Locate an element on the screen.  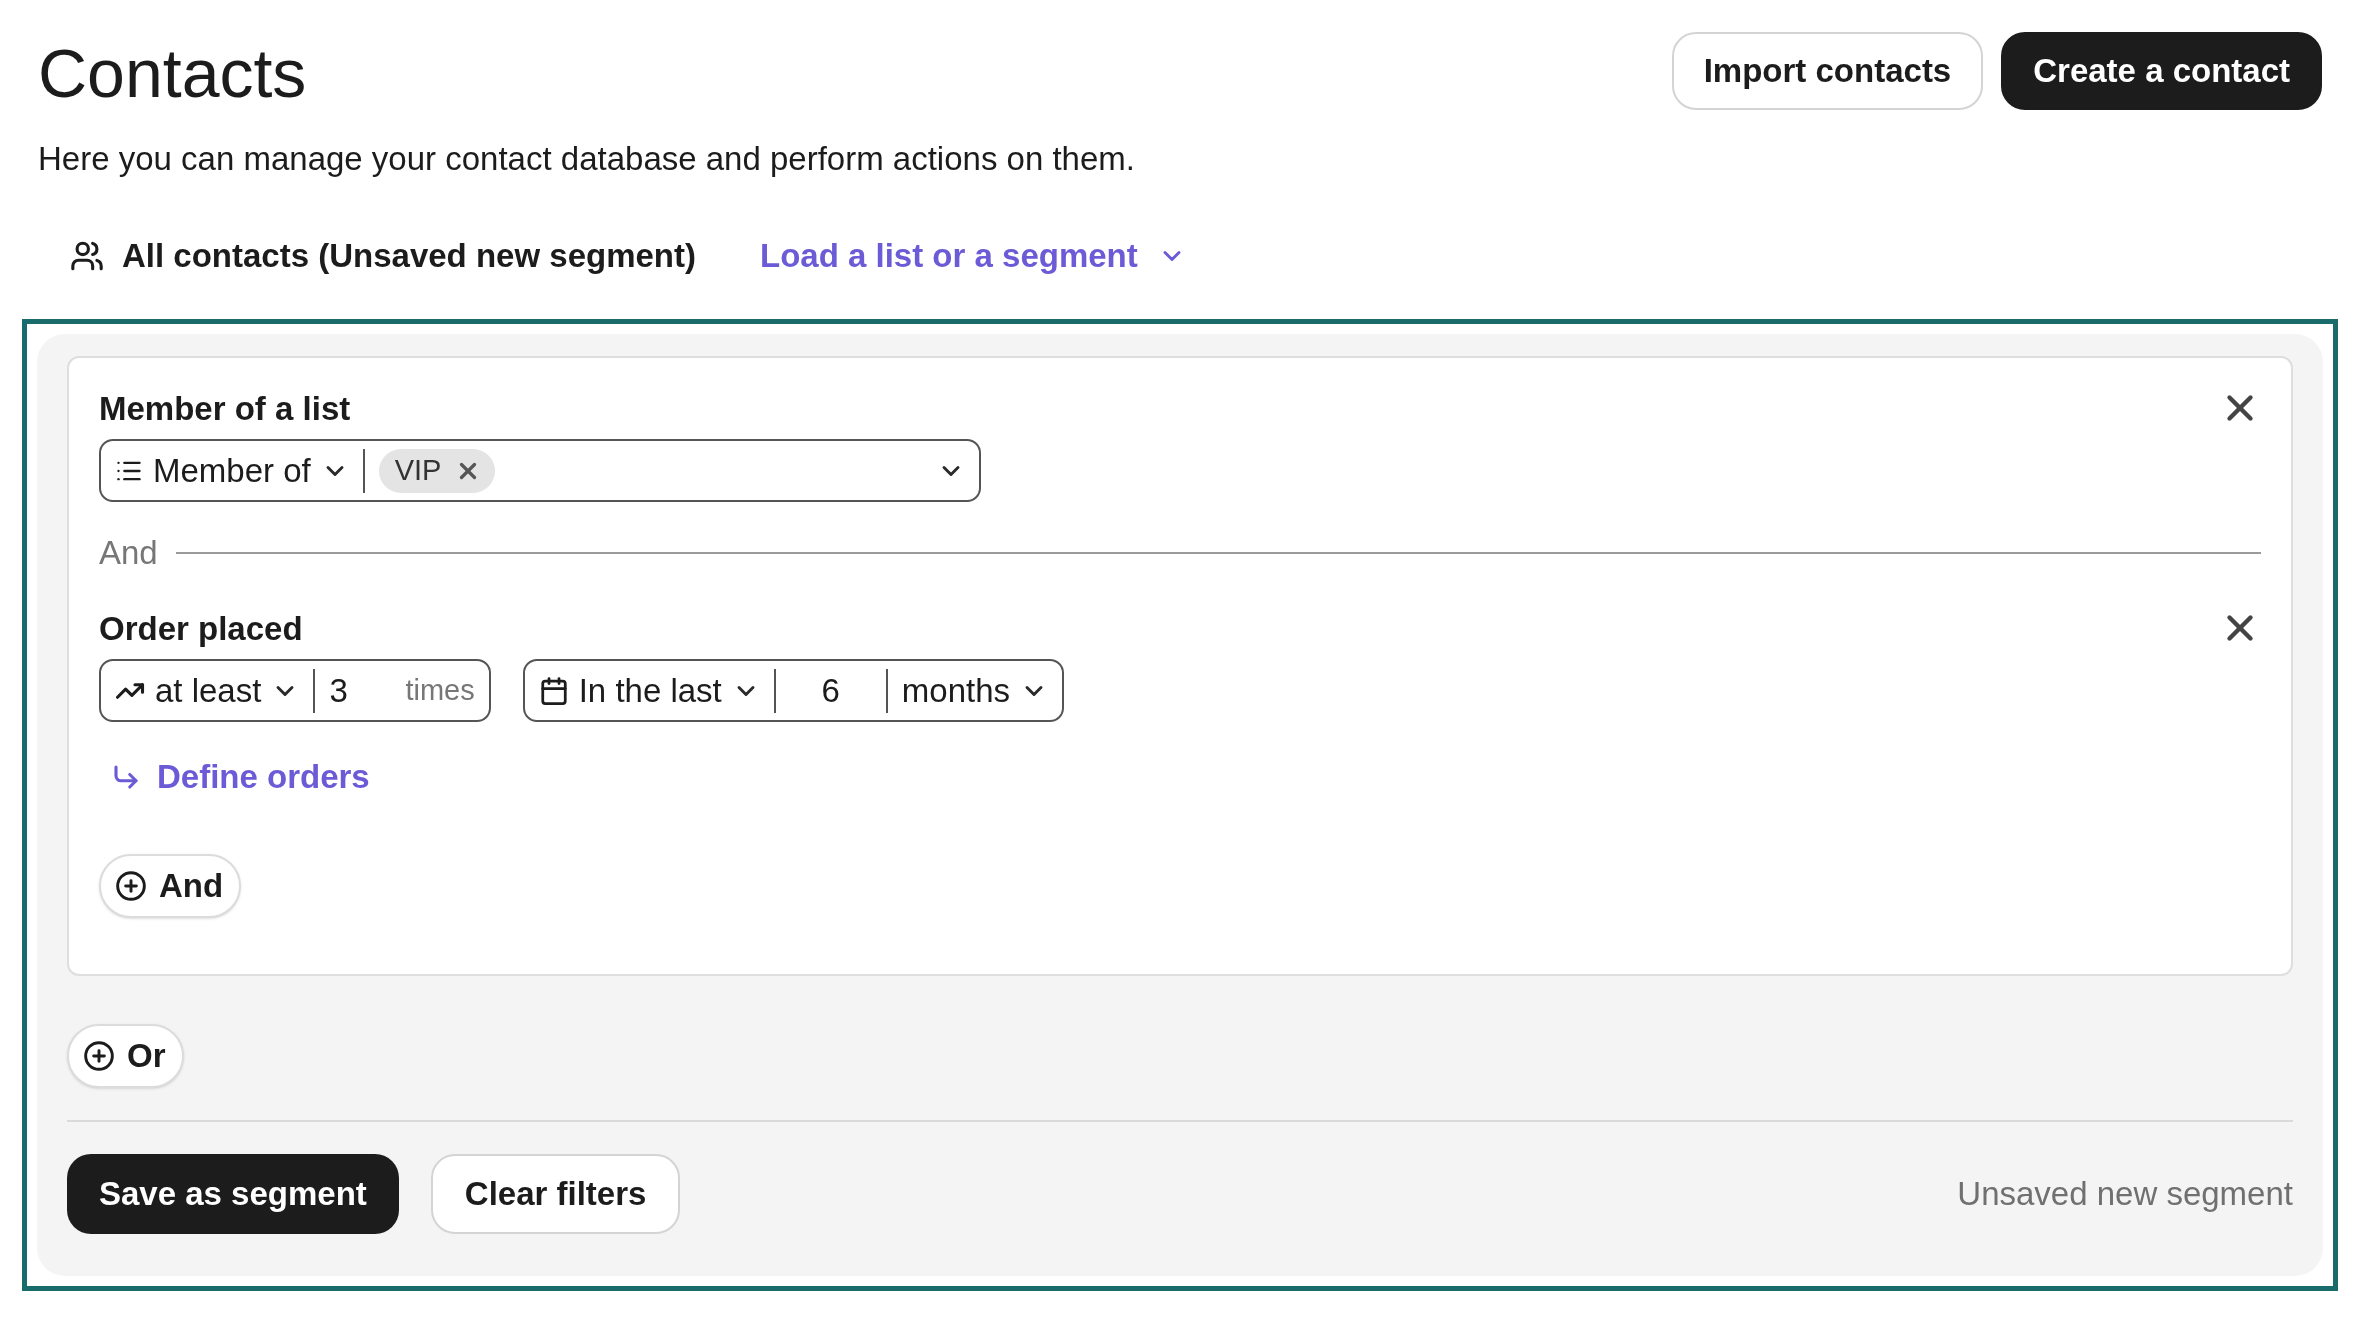
load-segment-link: Load a list or a segment is located at coordinates (973, 255).